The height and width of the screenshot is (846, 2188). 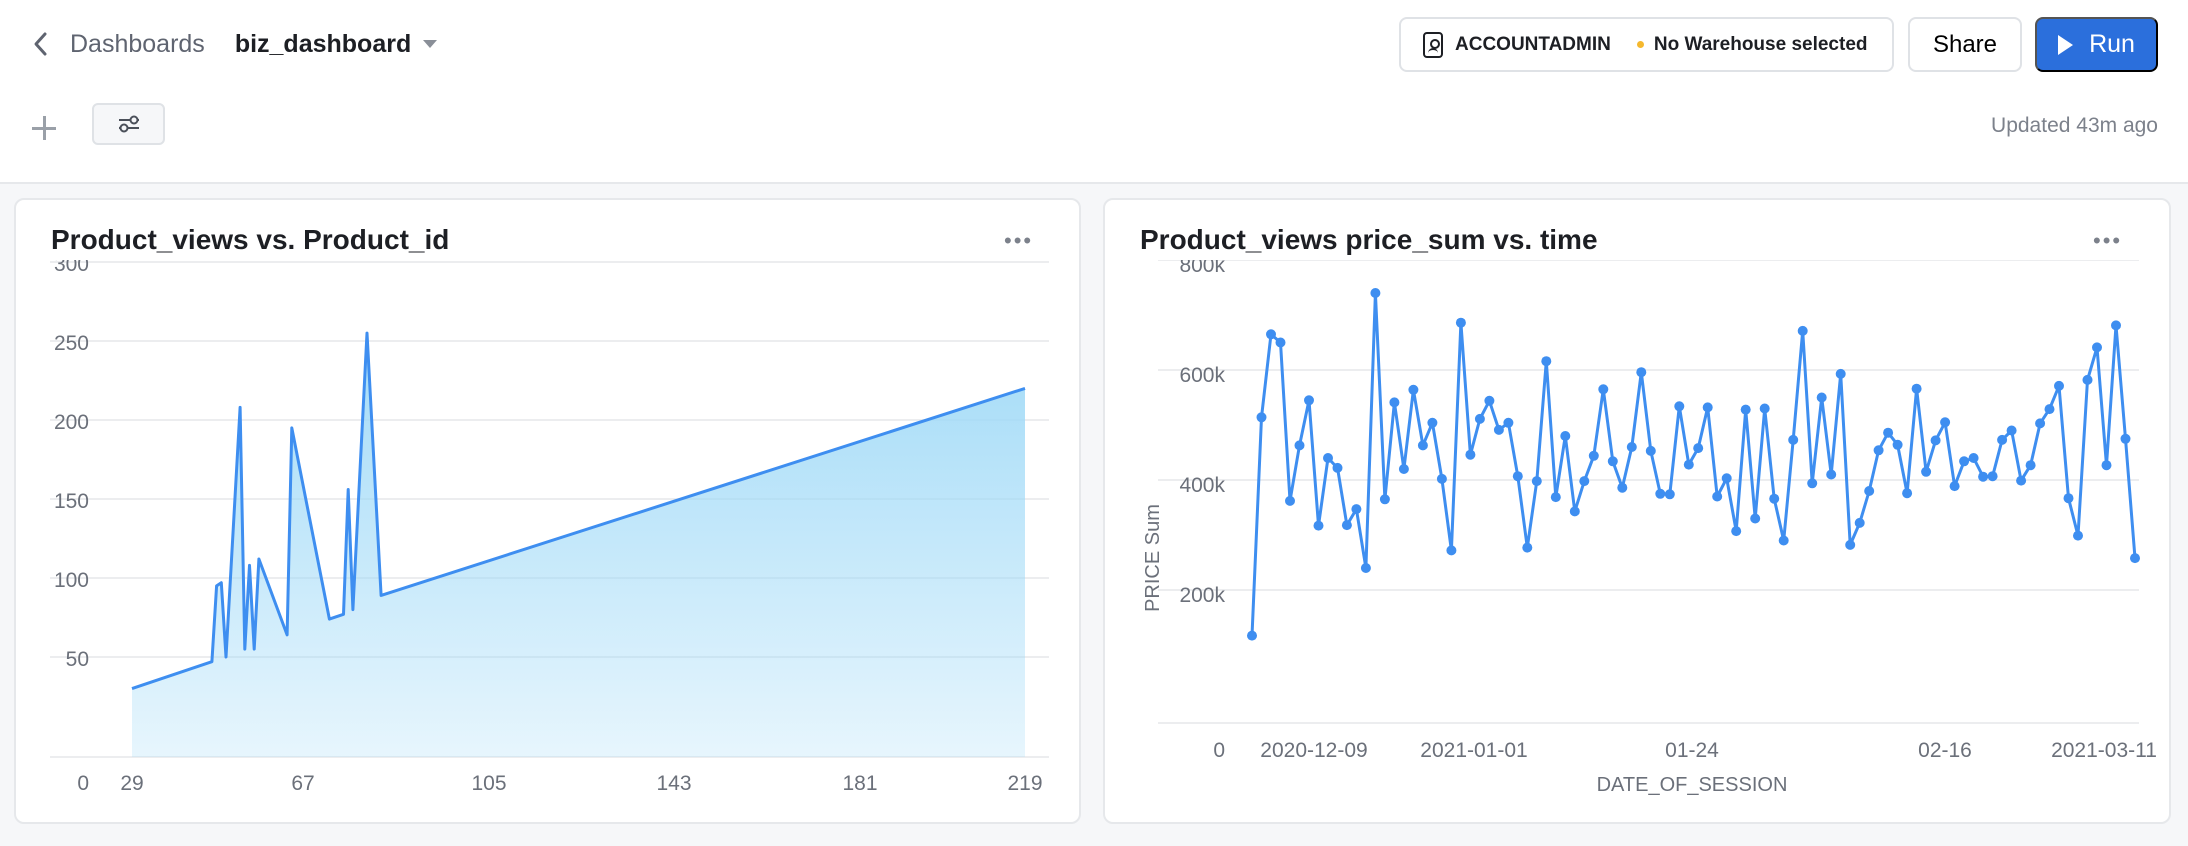 I want to click on y-tick-label: 300, so click(x=71, y=268).